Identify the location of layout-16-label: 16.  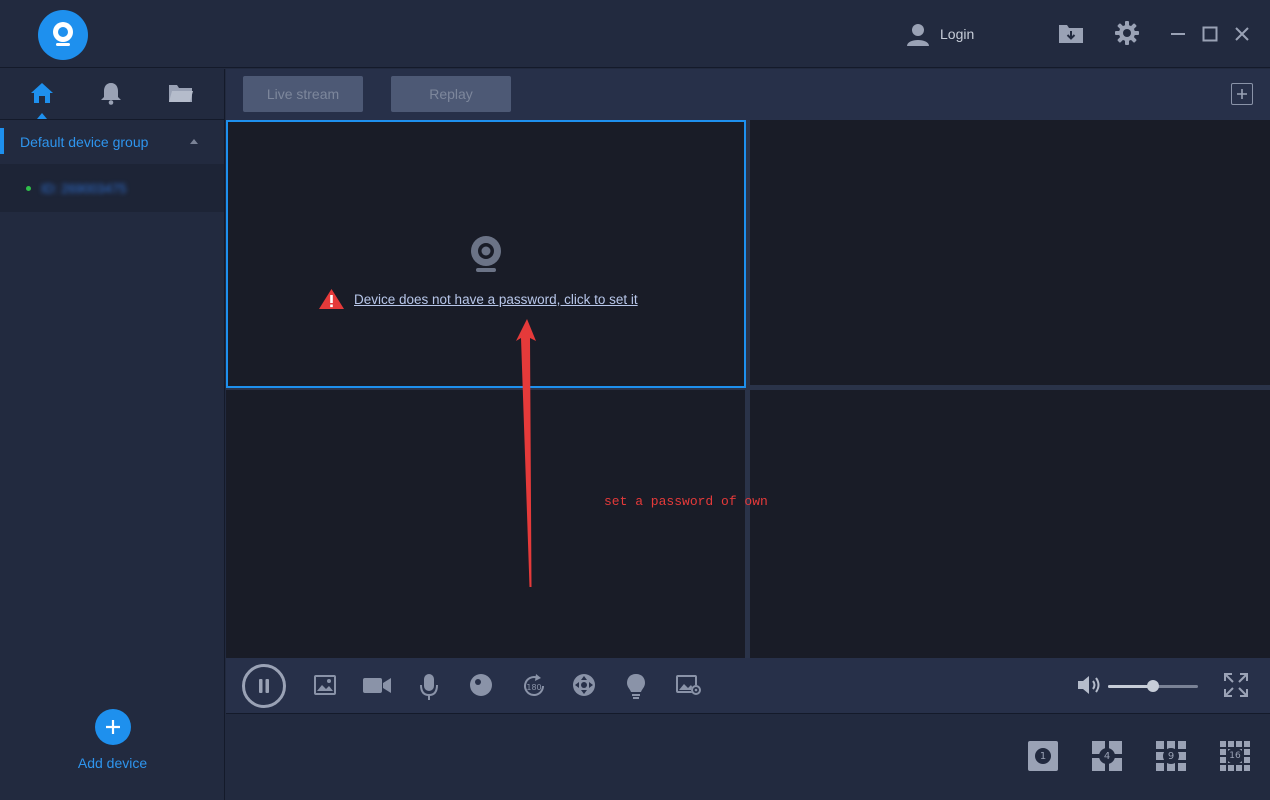
(1235, 756).